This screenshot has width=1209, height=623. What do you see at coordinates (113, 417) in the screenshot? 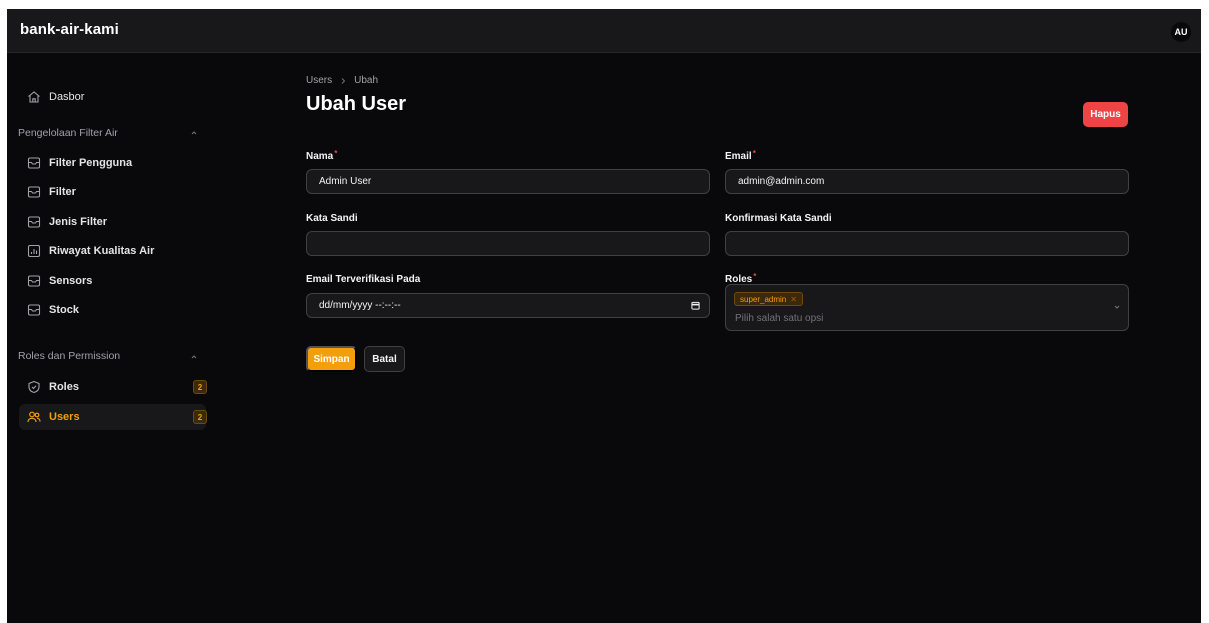
I see `sidebar-item-users: Users 2` at bounding box center [113, 417].